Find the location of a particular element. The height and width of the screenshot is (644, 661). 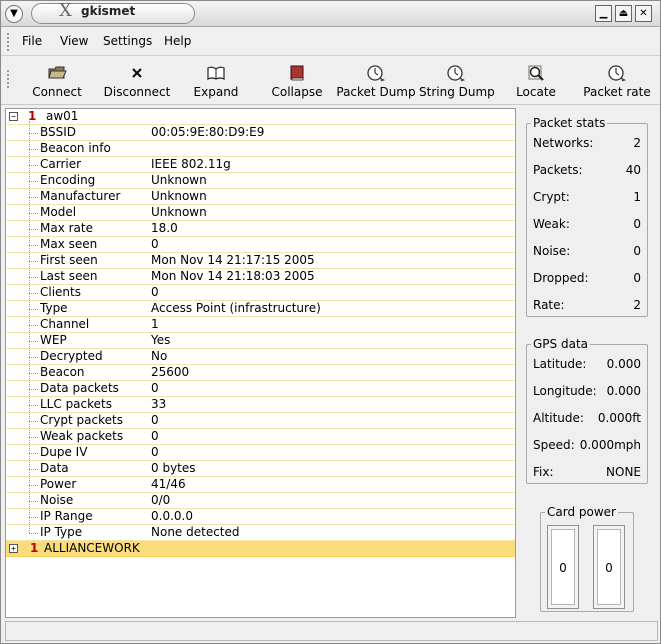

detail-row: Max rate 18.0 is located at coordinates (260, 229).